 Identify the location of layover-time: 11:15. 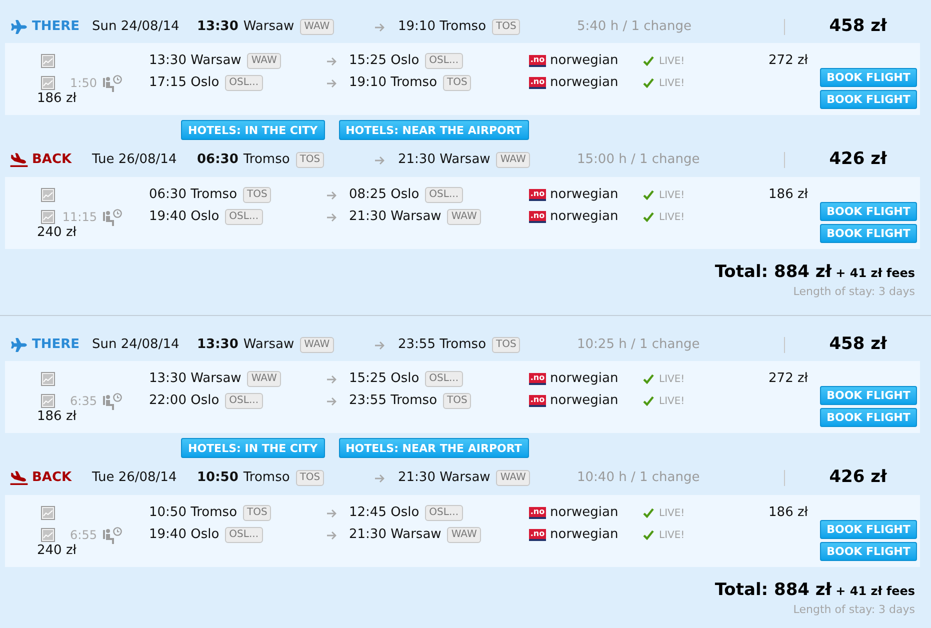
(79, 217).